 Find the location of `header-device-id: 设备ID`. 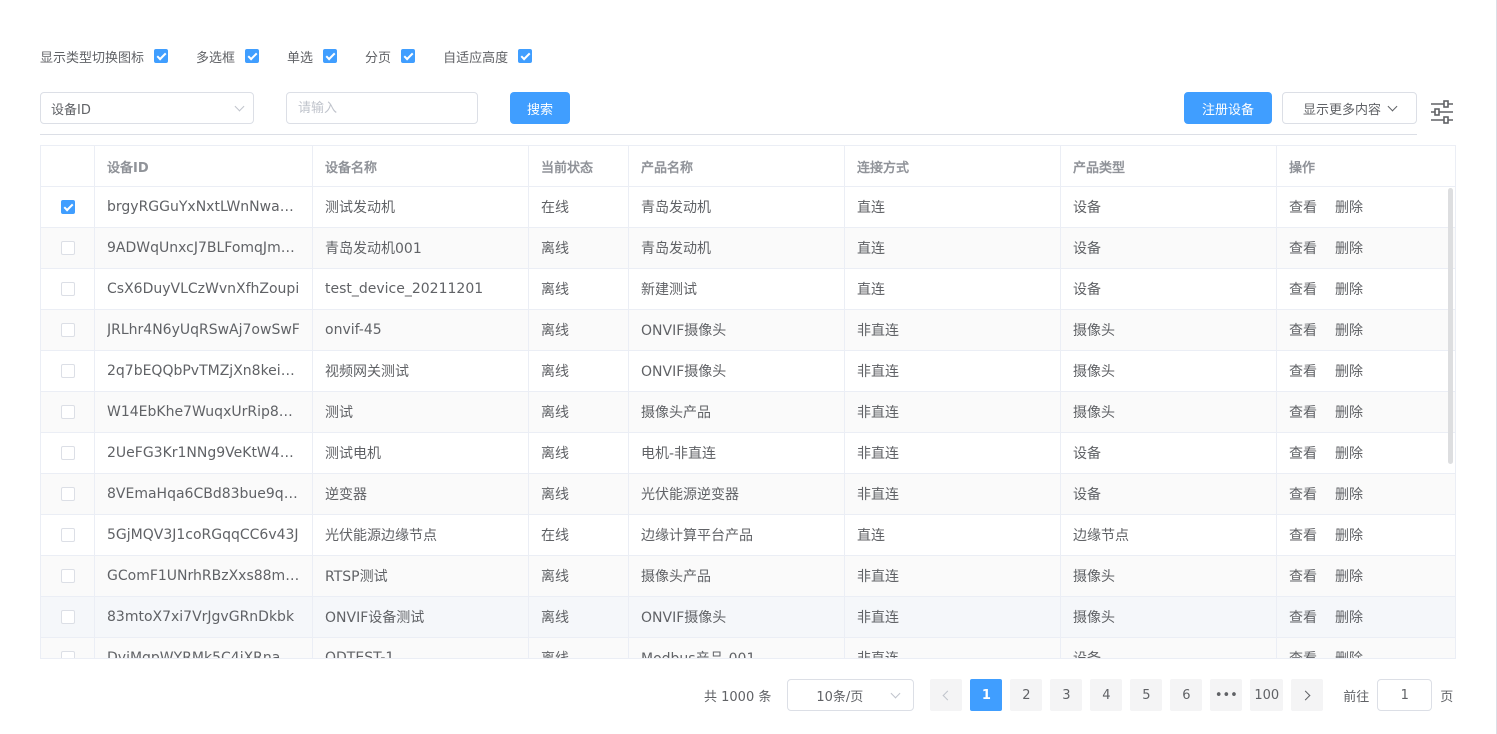

header-device-id: 设备ID is located at coordinates (204, 166).